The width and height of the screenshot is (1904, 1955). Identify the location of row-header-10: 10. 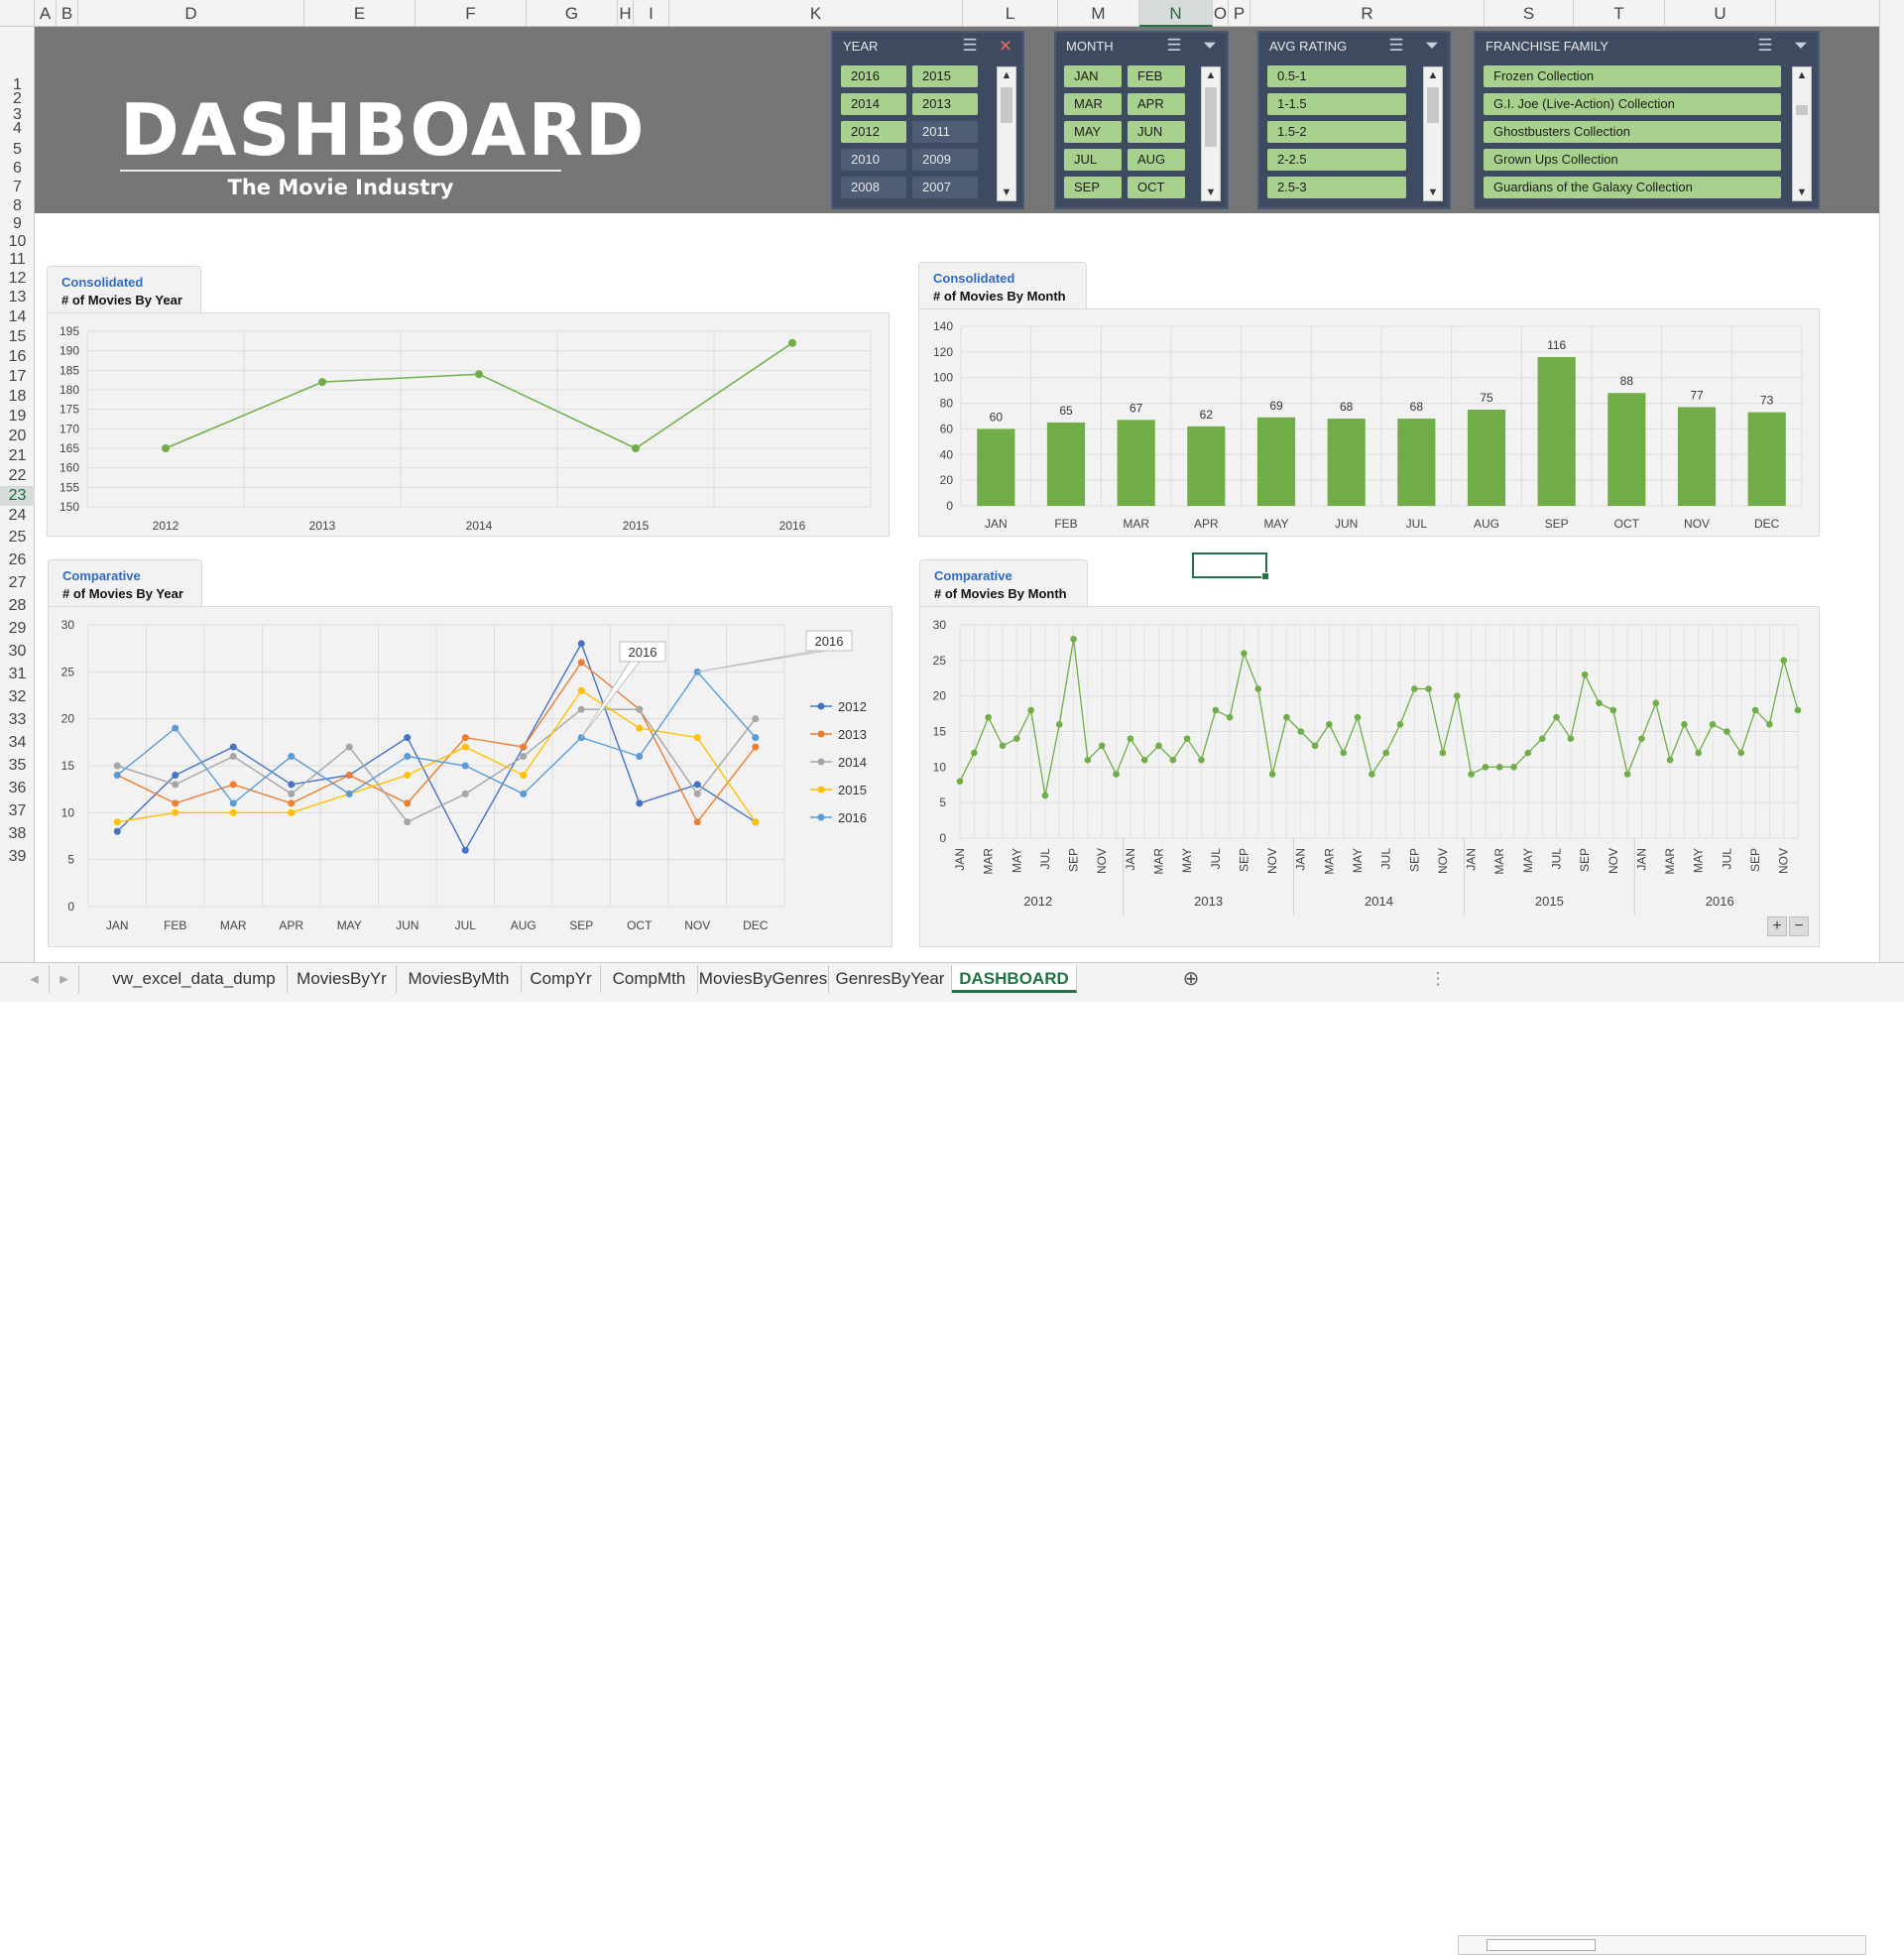
(17, 242).